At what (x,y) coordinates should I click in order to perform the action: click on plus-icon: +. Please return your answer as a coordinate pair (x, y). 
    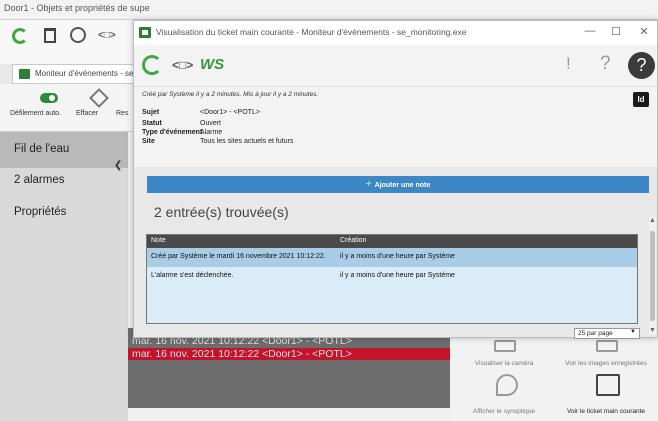
    Looking at the image, I should click on (368, 184).